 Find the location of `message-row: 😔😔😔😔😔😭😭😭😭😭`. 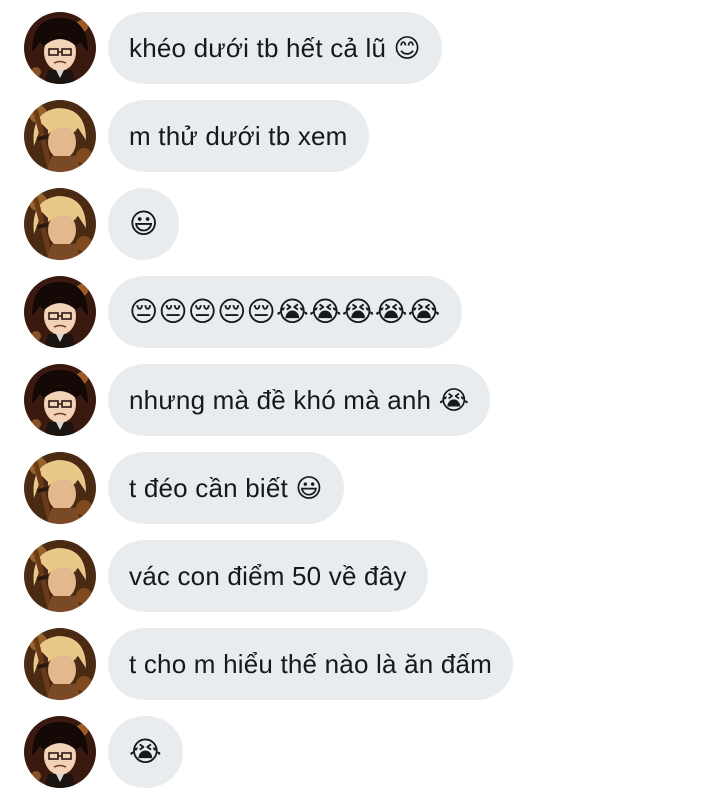

message-row: 😔😔😔😔😔😭😭😭😭😭 is located at coordinates (360, 312).